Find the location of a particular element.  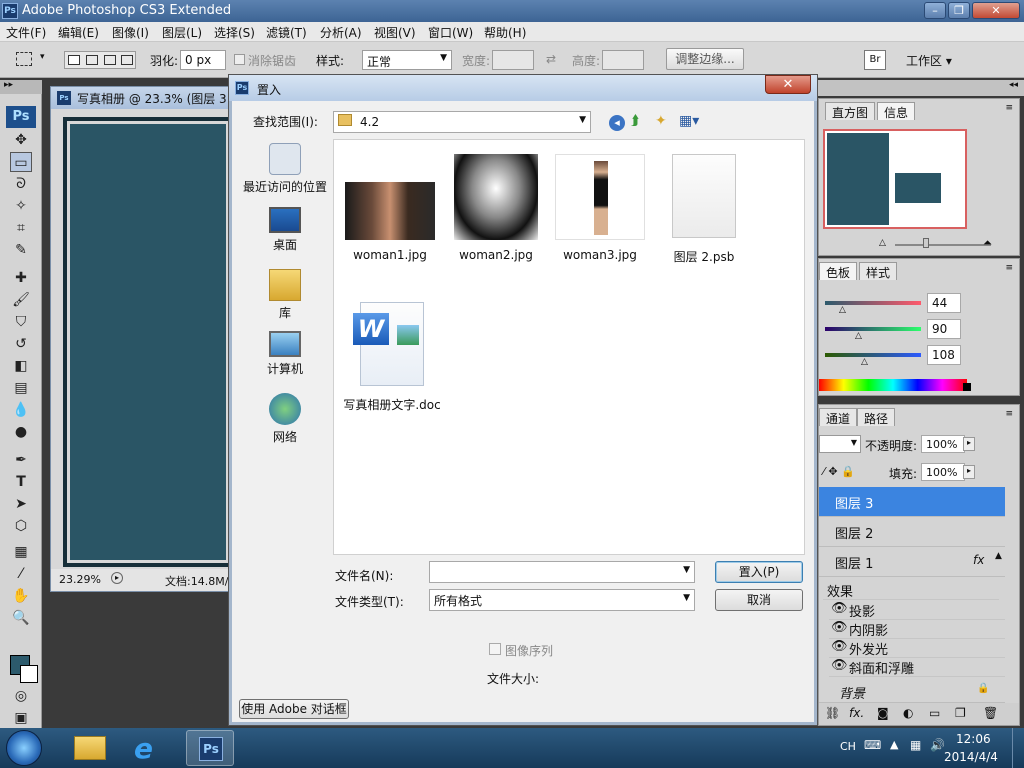

gradient-tool-icon: ▤ is located at coordinates (21, 388).